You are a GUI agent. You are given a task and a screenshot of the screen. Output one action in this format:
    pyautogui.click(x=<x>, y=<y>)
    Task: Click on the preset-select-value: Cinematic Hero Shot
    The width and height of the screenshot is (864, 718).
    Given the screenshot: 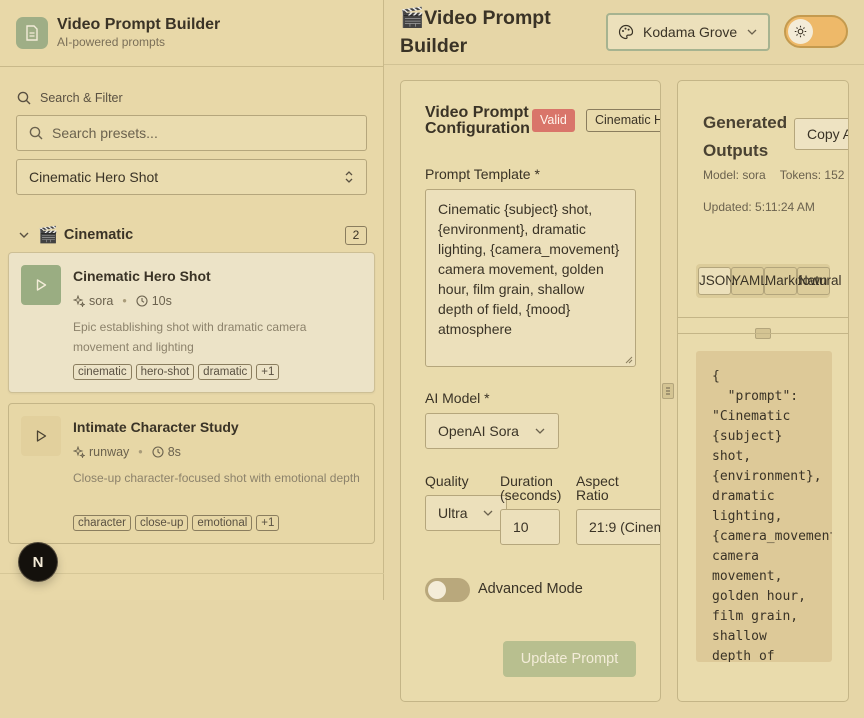 What is the action you would take?
    pyautogui.click(x=94, y=177)
    